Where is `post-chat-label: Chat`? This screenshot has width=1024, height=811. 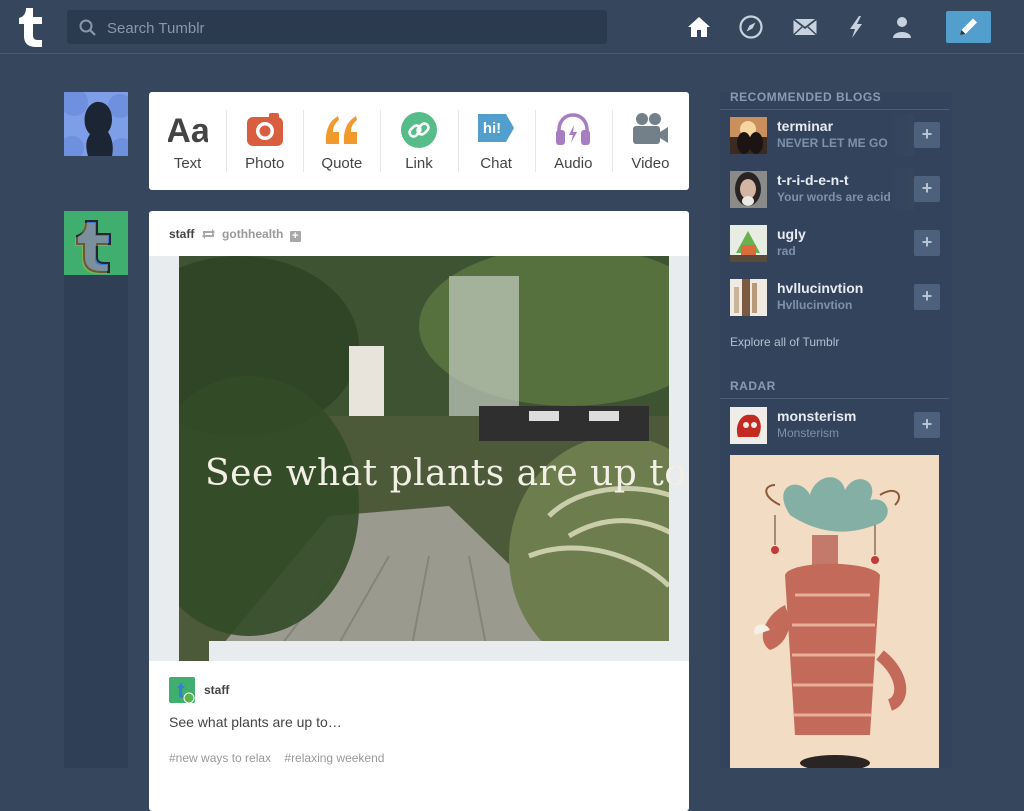
post-chat-label: Chat is located at coordinates (496, 163).